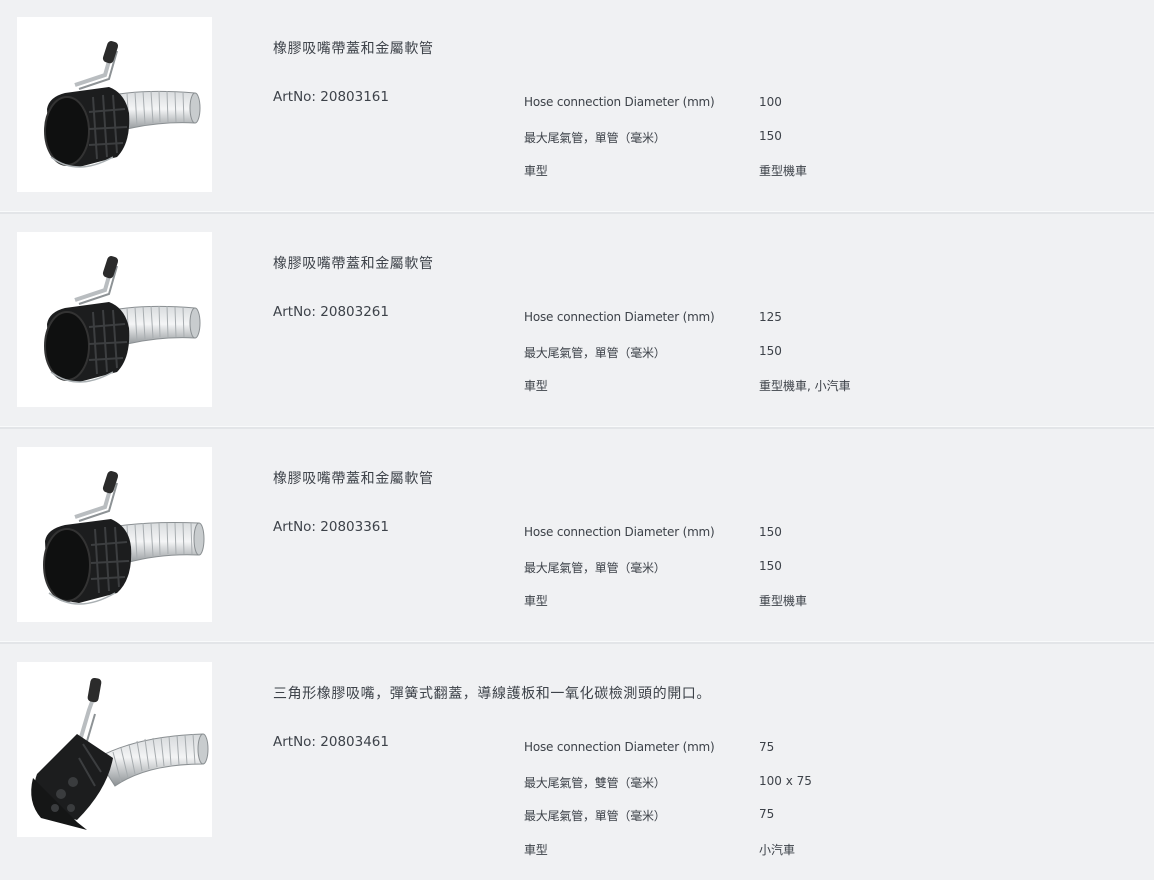  What do you see at coordinates (785, 780) in the screenshot?
I see `spec-value: 100 x 75` at bounding box center [785, 780].